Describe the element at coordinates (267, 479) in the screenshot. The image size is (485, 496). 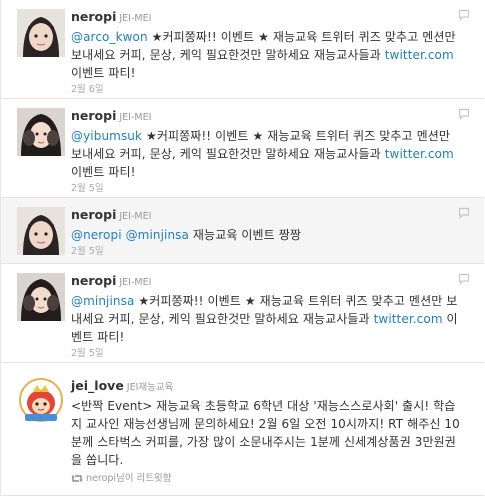
I see `retweet-info: neropi님이 리트윗함` at that location.